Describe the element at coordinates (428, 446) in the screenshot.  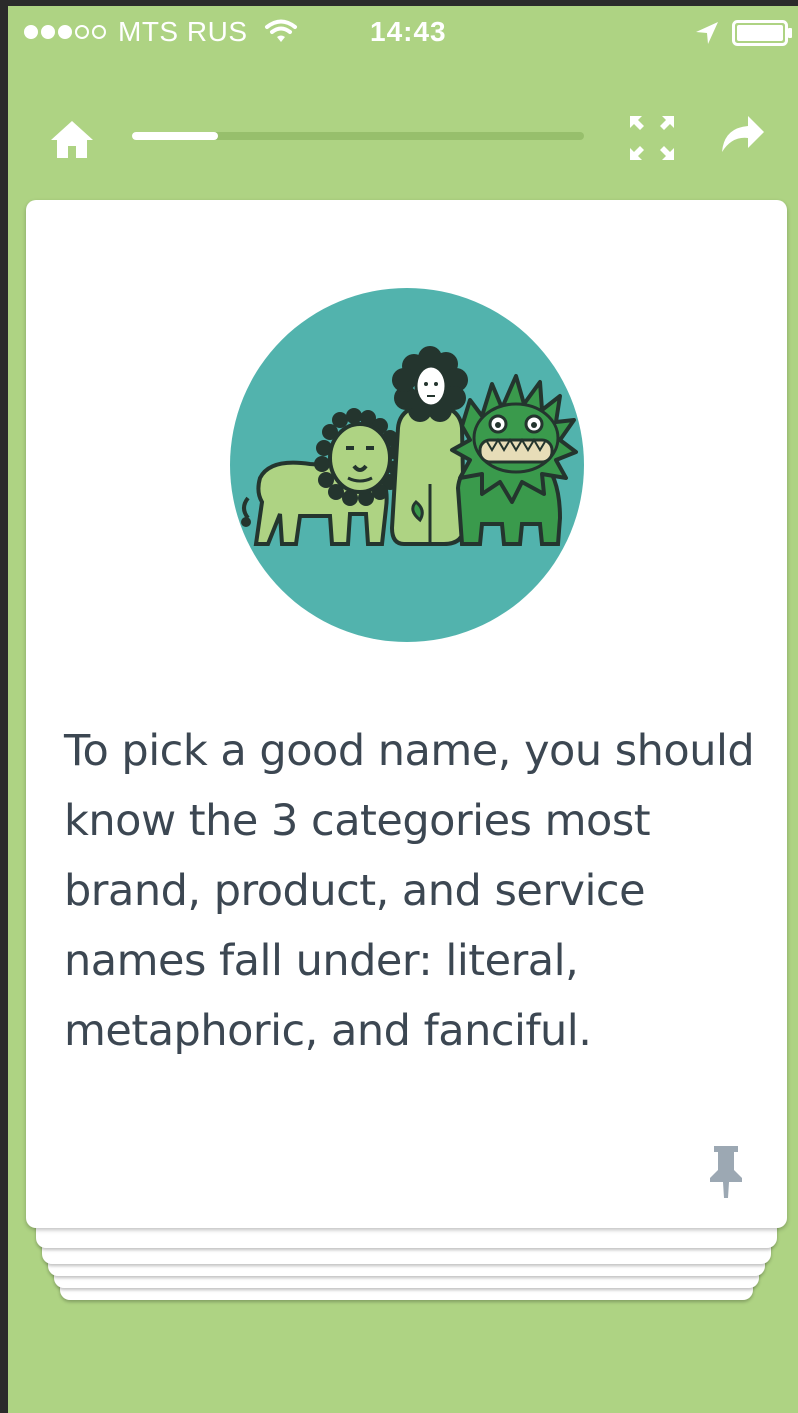
I see `person-in-costume-drawing` at that location.